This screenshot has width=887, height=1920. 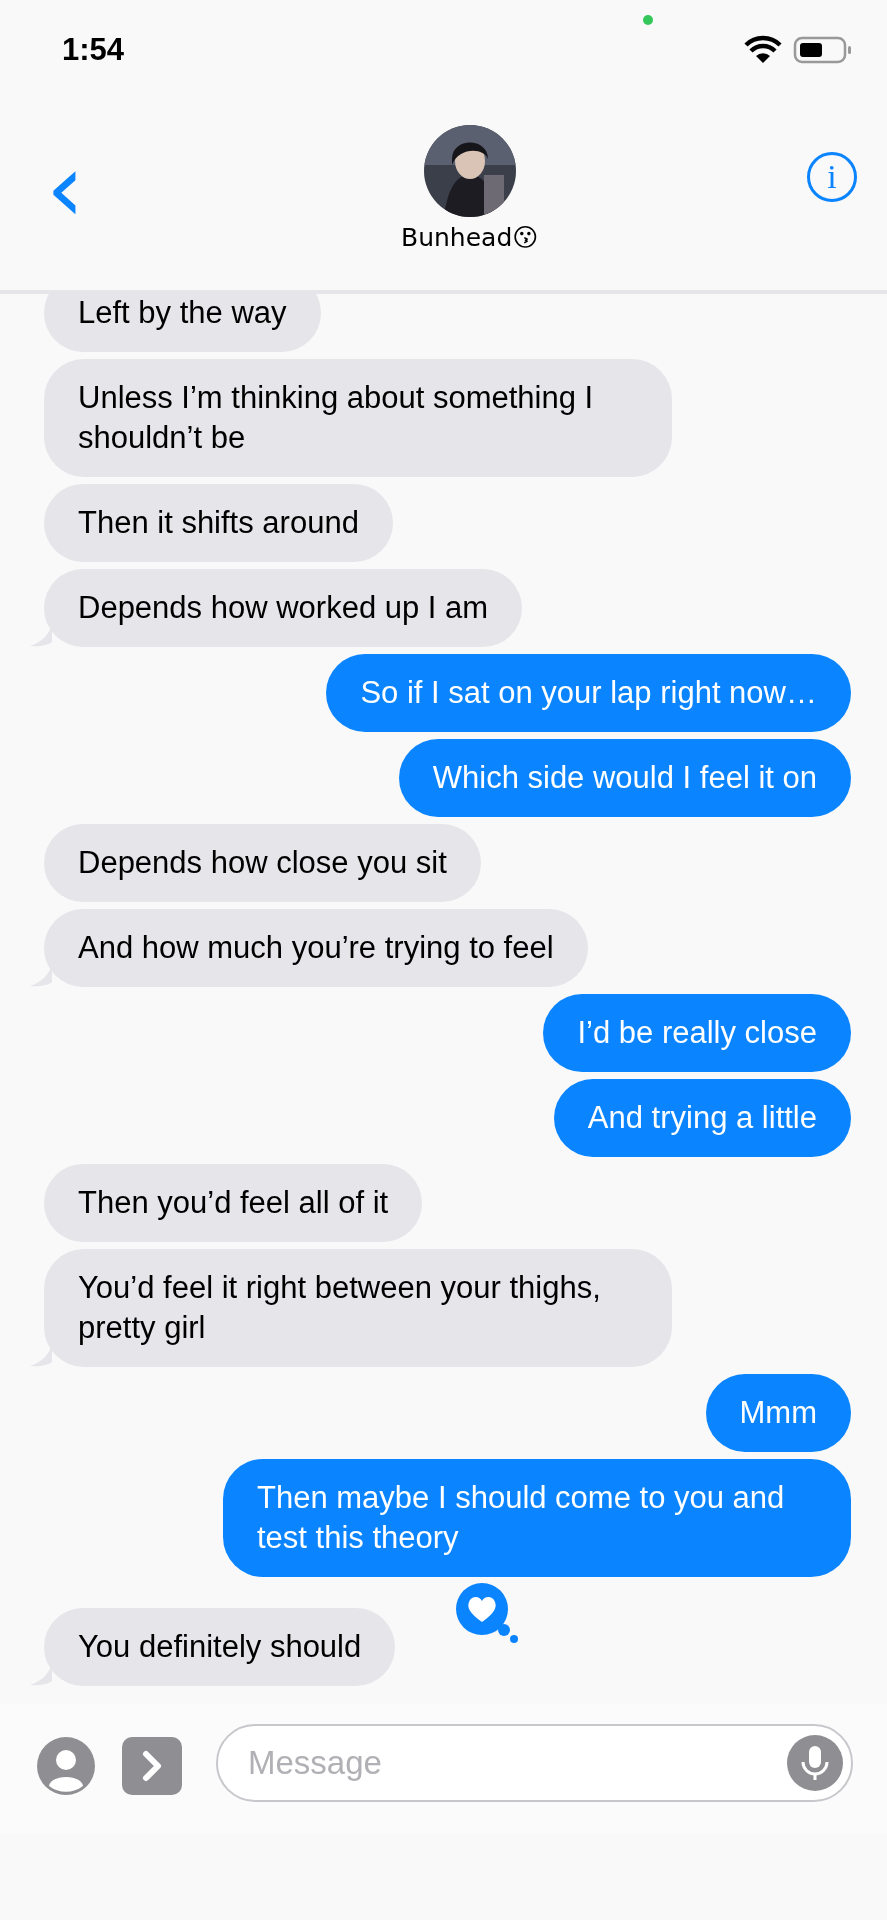 What do you see at coordinates (697, 1033) in the screenshot?
I see `message-bubble: I’d be really close` at bounding box center [697, 1033].